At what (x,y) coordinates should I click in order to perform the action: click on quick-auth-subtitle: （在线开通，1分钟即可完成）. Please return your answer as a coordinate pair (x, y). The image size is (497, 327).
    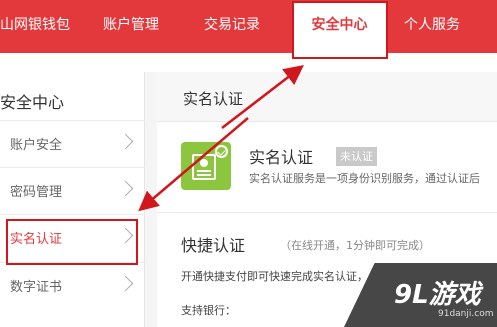
    Looking at the image, I should click on (355, 245).